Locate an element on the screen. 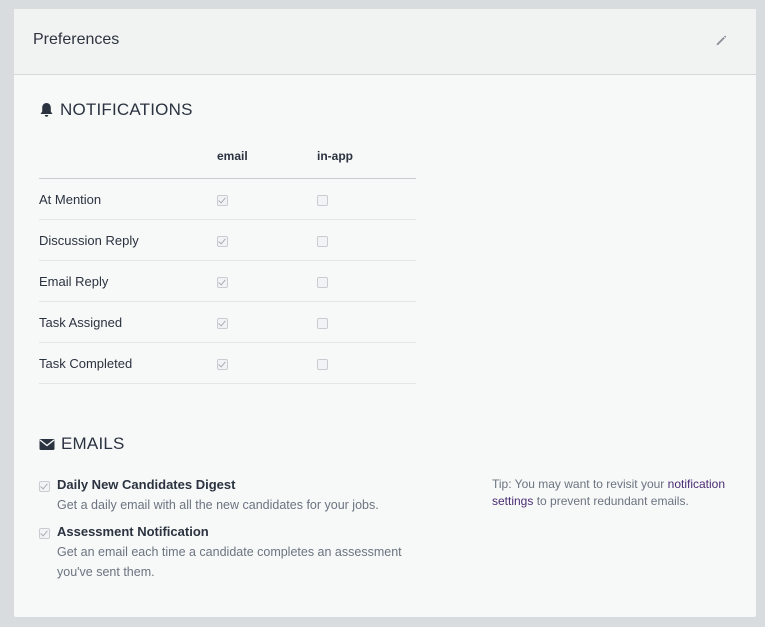  table-row: Email Reply is located at coordinates (227, 281).